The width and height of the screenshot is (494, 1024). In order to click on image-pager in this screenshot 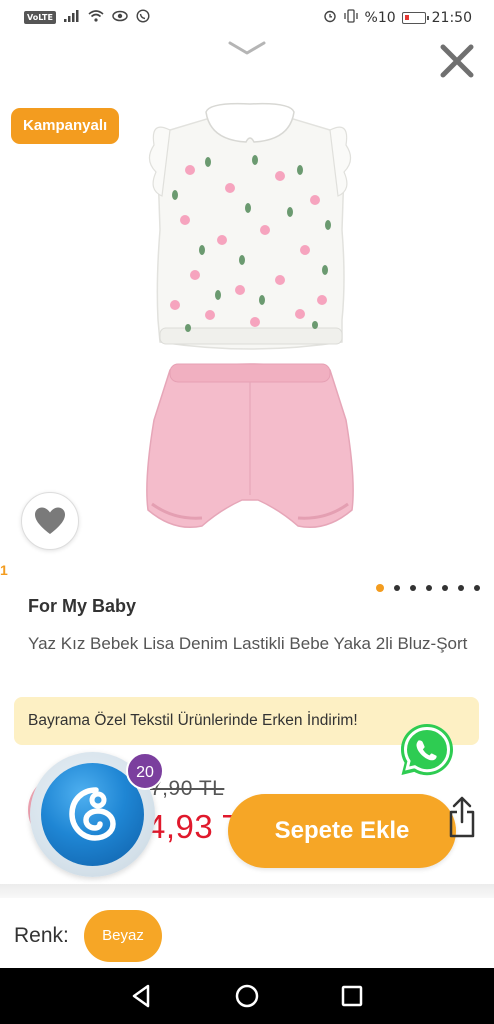, I will do `click(428, 588)`.